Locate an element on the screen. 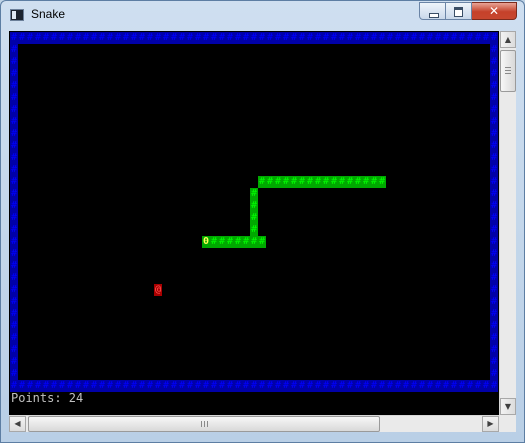  console-window-icon is located at coordinates (17, 15).